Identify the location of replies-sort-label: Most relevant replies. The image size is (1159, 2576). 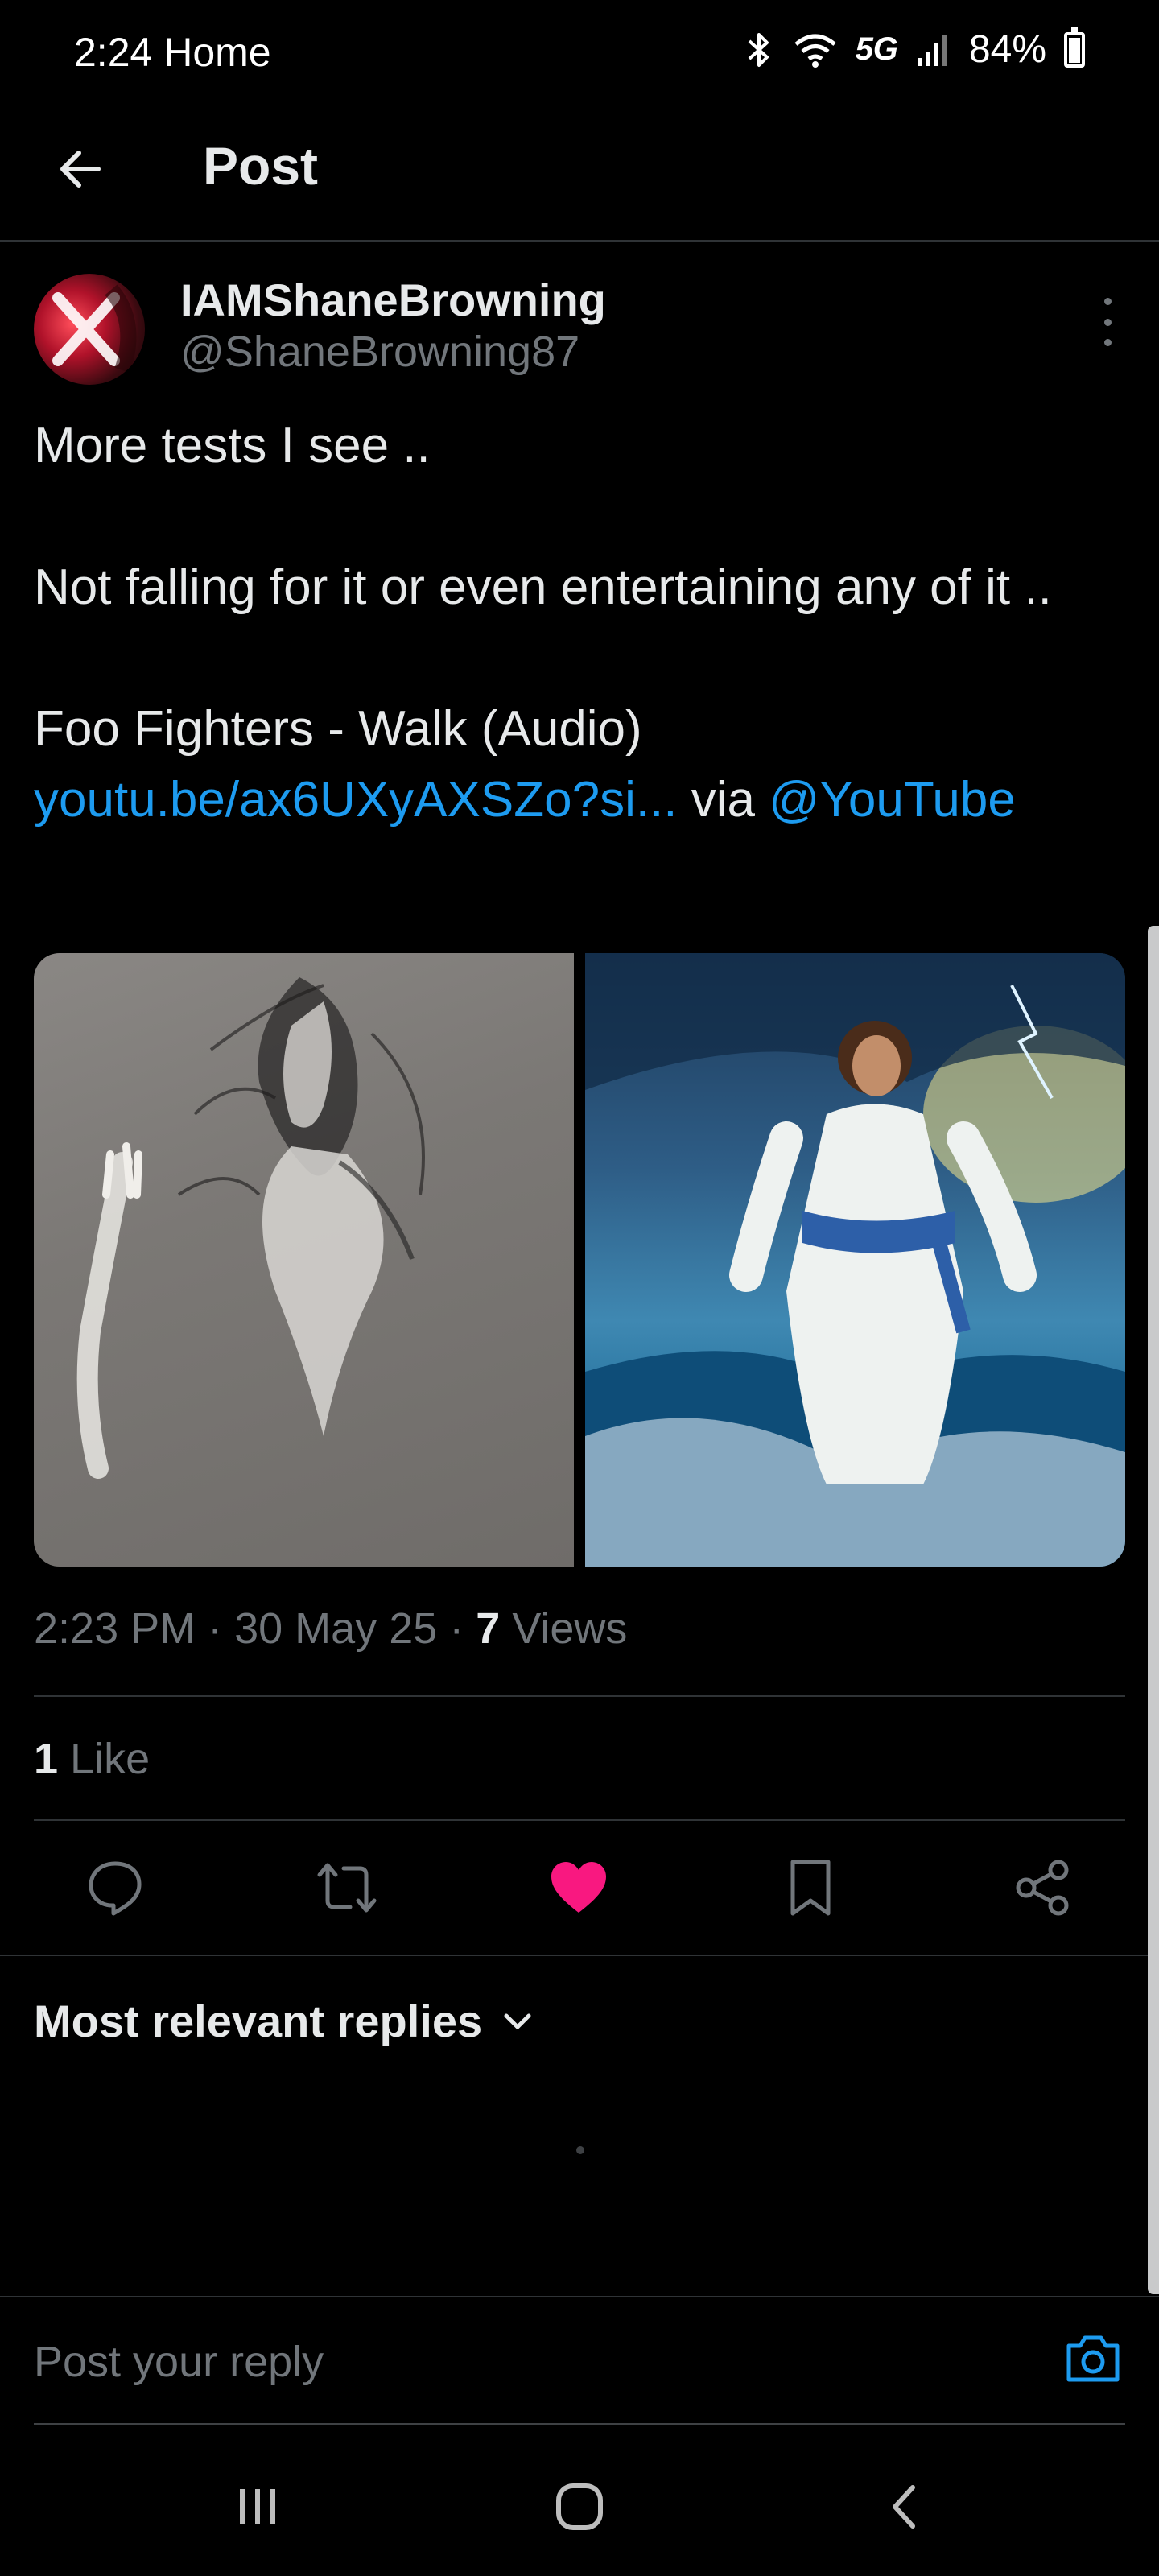
(258, 2021).